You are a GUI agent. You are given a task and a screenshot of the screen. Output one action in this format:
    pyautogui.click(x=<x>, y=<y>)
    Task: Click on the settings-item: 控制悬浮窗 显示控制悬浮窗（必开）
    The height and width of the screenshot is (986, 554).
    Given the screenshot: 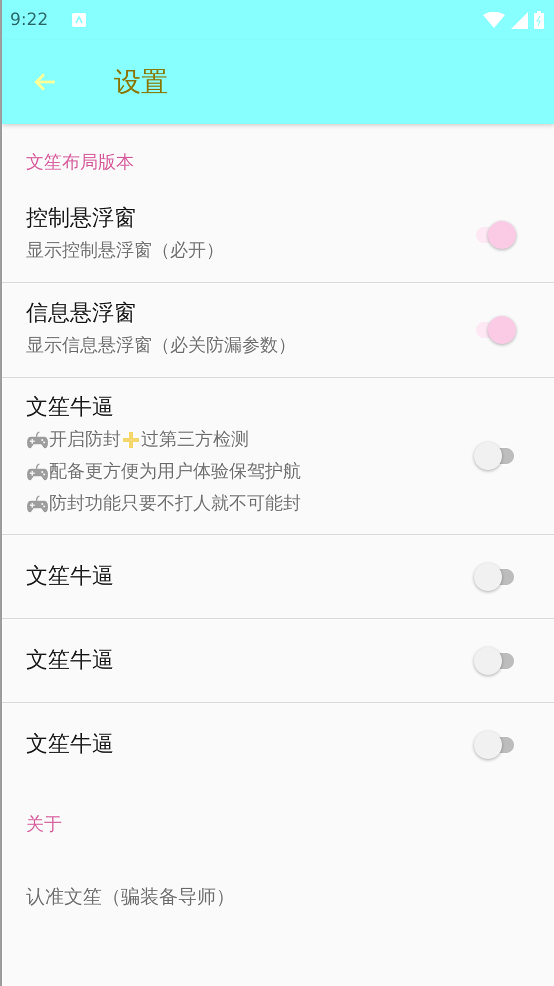 What is the action you would take?
    pyautogui.click(x=278, y=235)
    